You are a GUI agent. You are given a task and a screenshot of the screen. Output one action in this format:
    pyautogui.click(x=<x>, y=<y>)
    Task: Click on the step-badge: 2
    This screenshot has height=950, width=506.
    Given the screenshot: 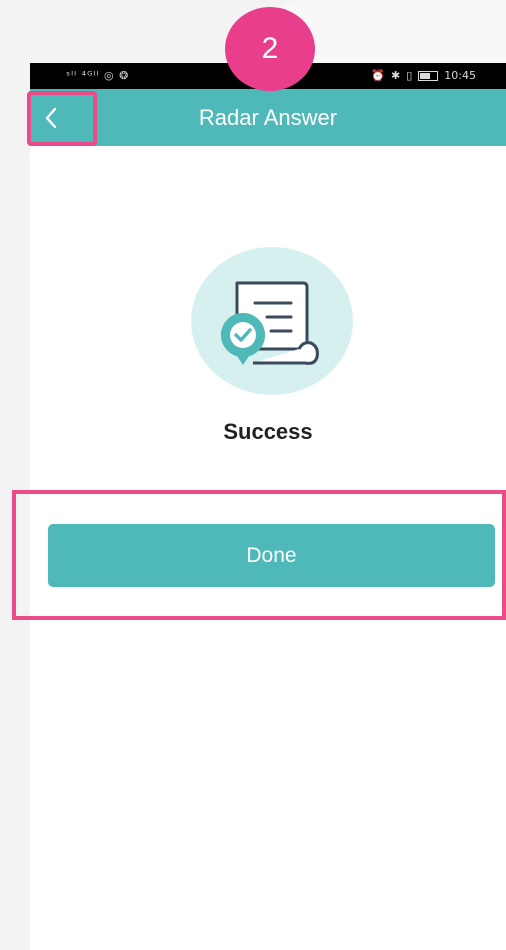 What is the action you would take?
    pyautogui.click(x=270, y=49)
    